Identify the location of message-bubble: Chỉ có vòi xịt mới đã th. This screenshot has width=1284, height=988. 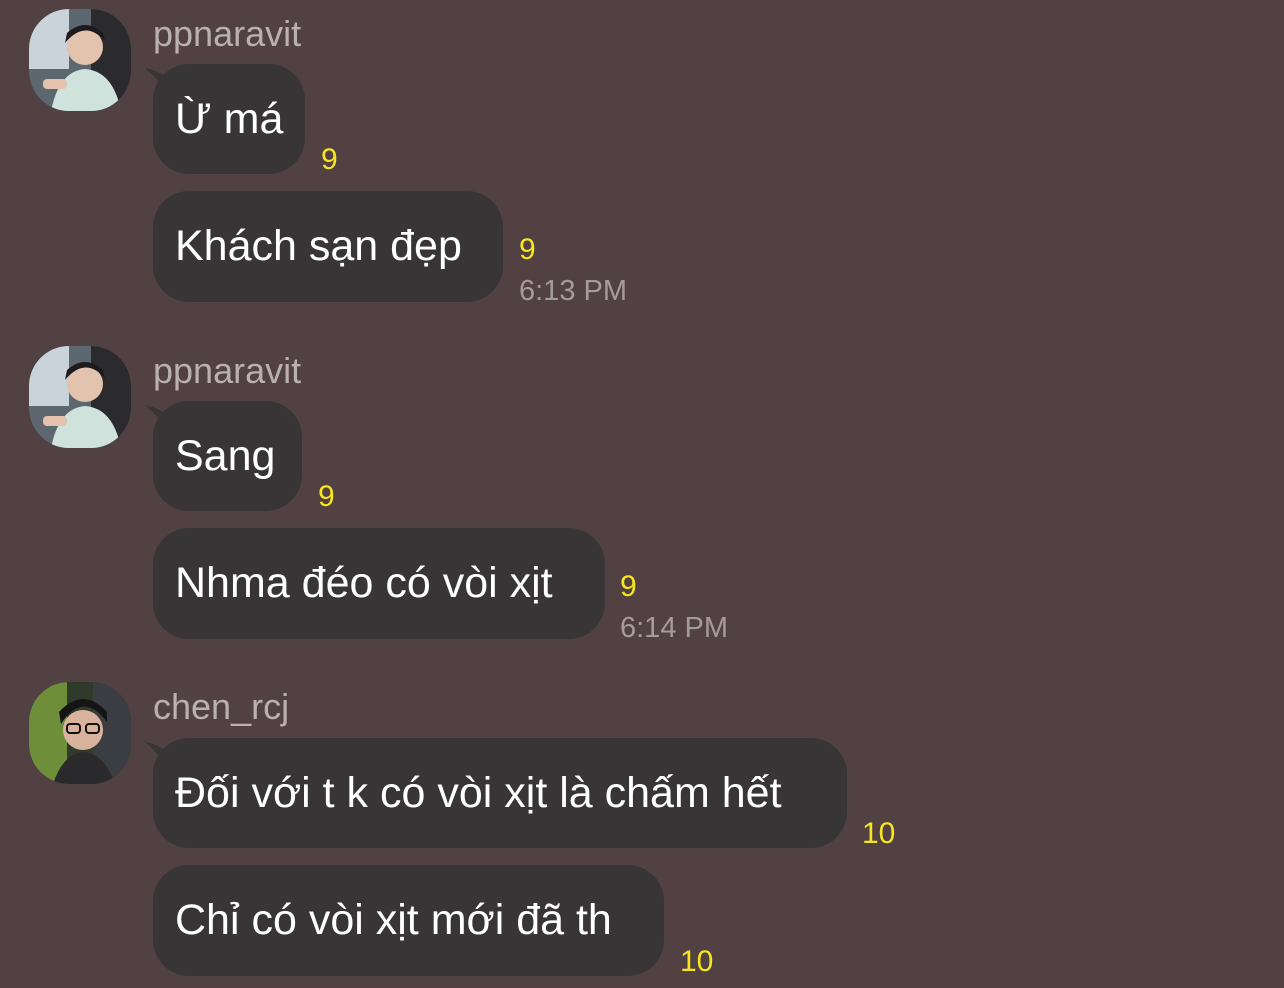
(408, 920).